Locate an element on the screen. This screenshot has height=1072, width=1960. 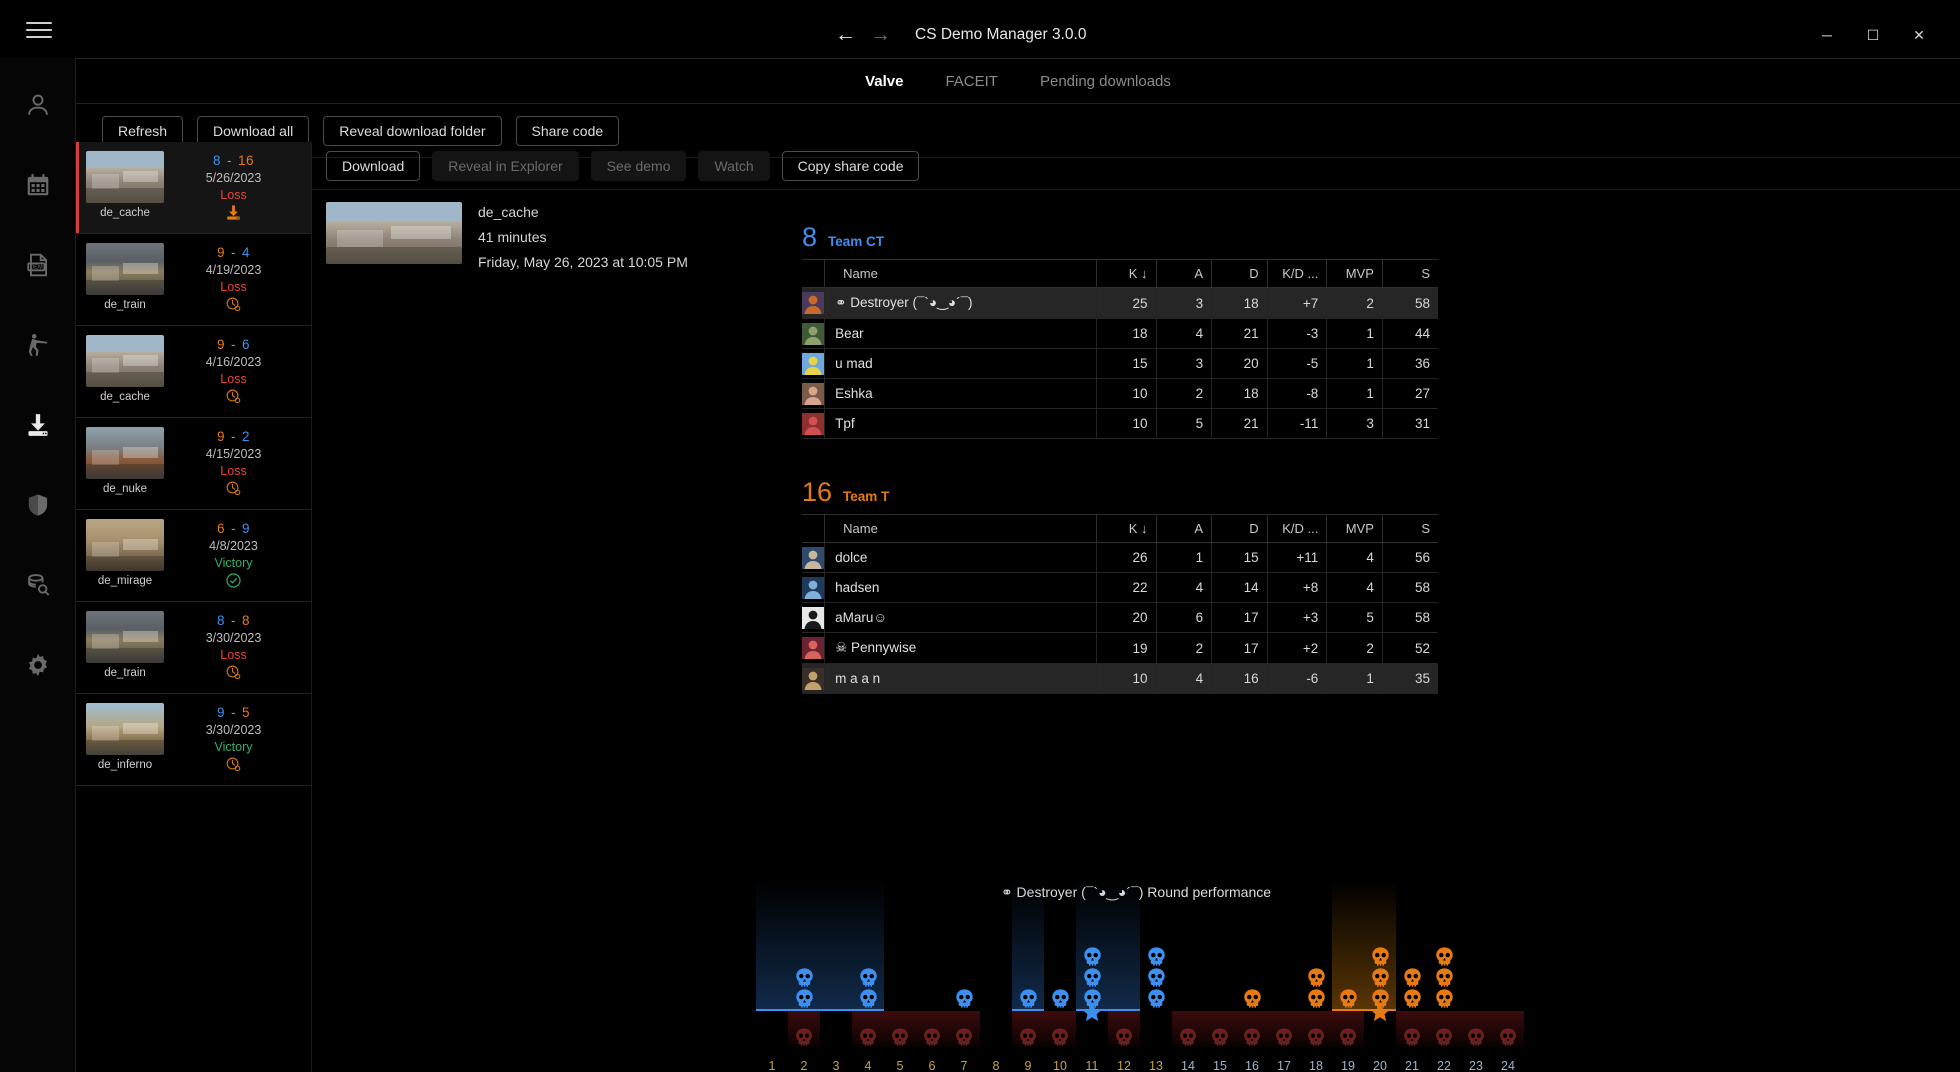
map-name: de_nuke is located at coordinates (125, 489).